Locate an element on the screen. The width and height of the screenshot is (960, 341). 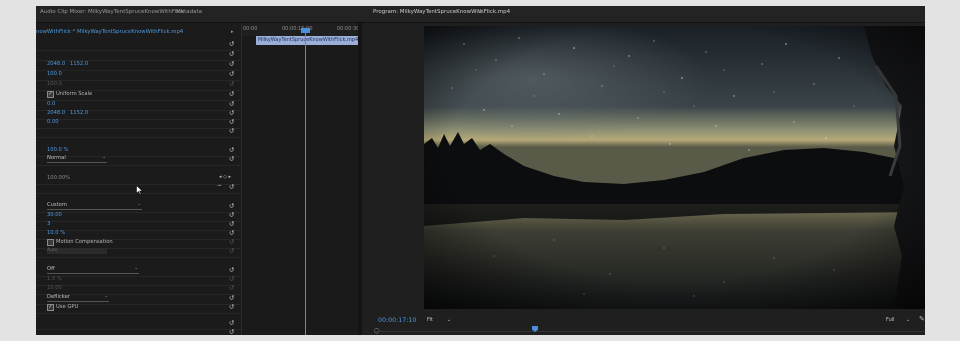
fit-dropdown: Fit ⌄ is located at coordinates (440, 321).